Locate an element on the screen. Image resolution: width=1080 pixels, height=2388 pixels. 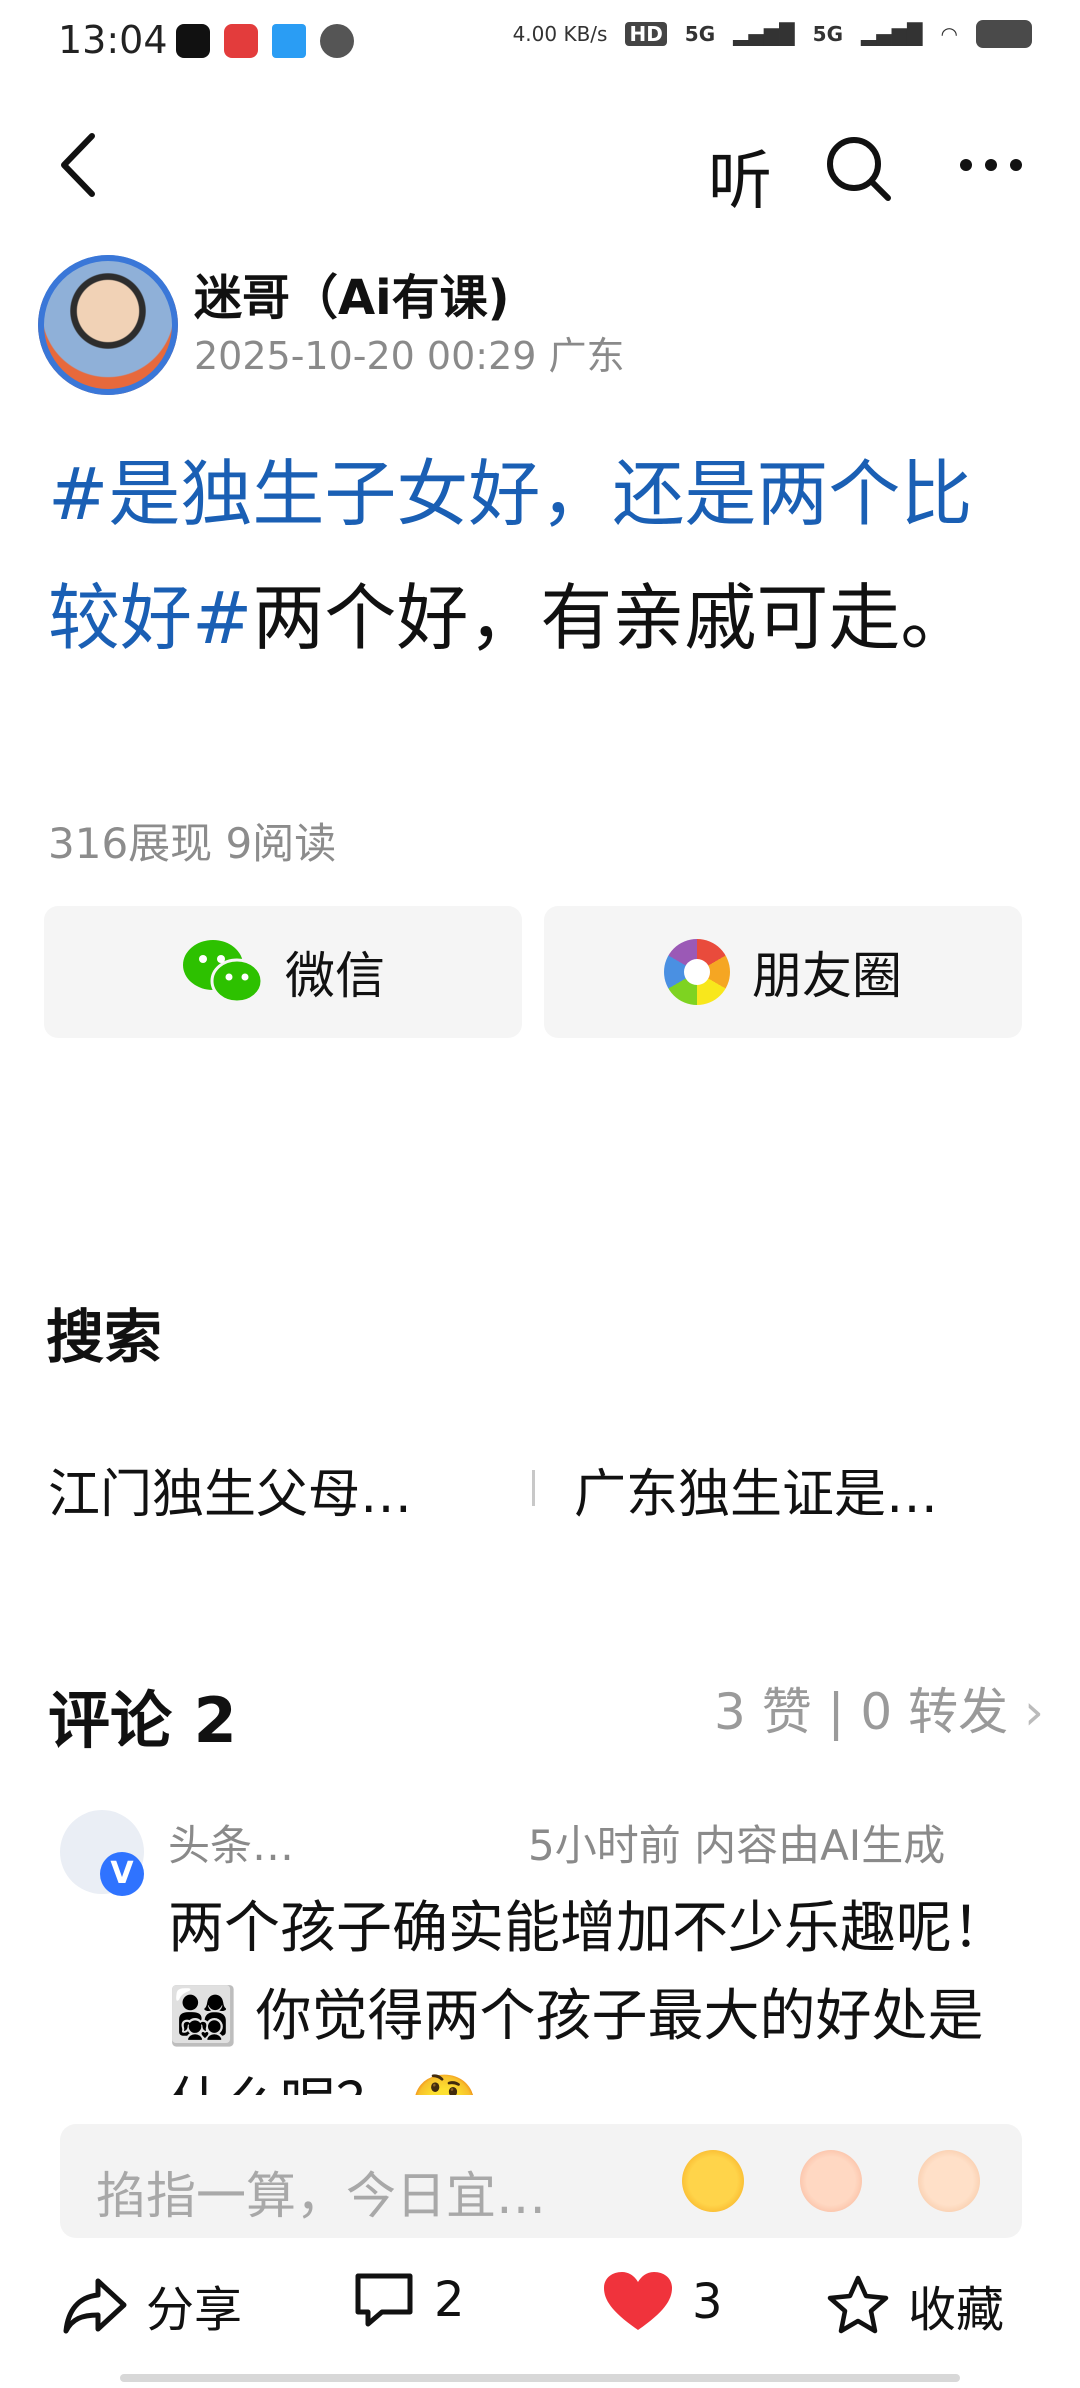
share-button: 分享 is located at coordinates (152, 2305).